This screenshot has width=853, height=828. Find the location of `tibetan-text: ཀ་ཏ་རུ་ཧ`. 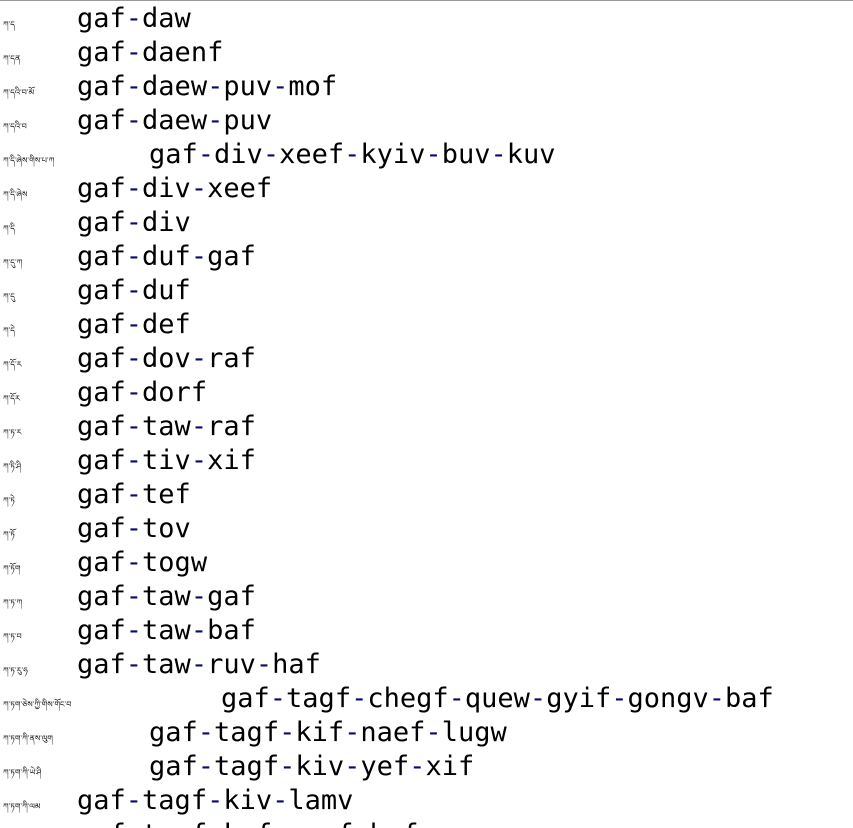

tibetan-text: ཀ་ཏ་རུ་ཧ is located at coordinates (15, 670).